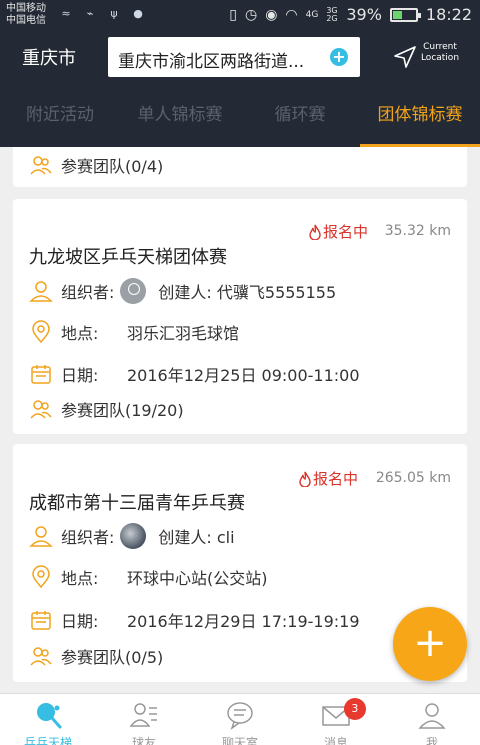 This screenshot has width=480, height=745. What do you see at coordinates (49, 57) in the screenshot?
I see `city-selector: 重庆市` at bounding box center [49, 57].